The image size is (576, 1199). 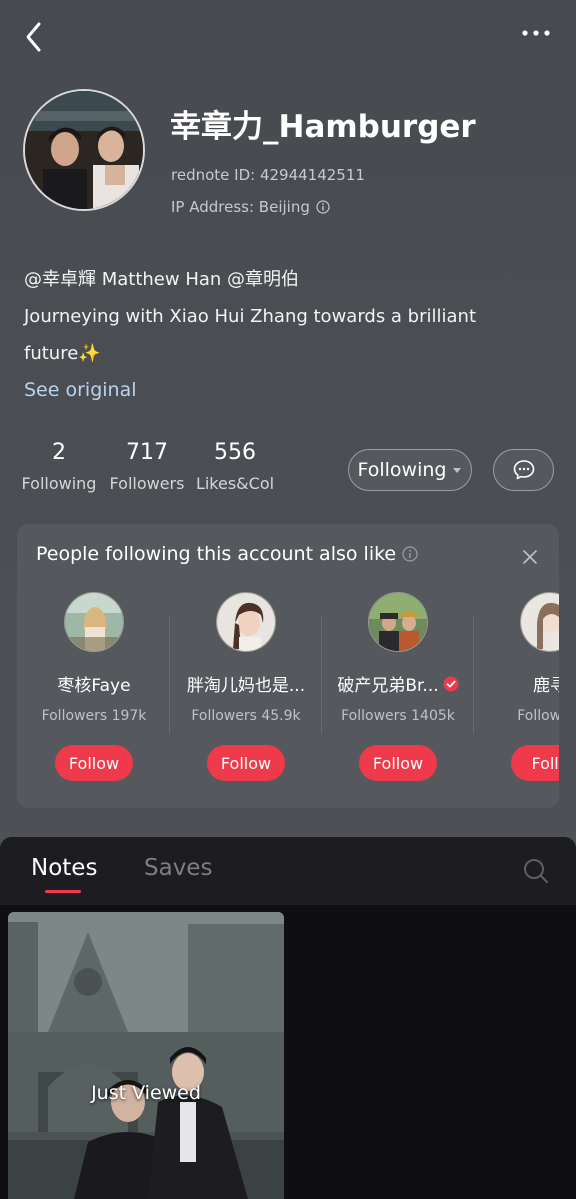 I want to click on top-bar, so click(x=288, y=38).